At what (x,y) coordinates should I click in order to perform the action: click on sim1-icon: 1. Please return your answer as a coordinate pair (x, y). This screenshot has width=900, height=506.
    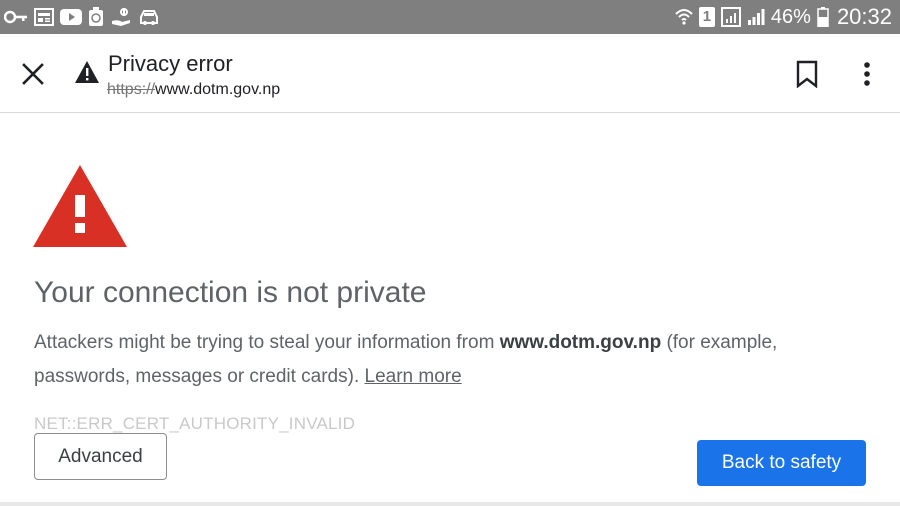
    Looking at the image, I should click on (706, 17).